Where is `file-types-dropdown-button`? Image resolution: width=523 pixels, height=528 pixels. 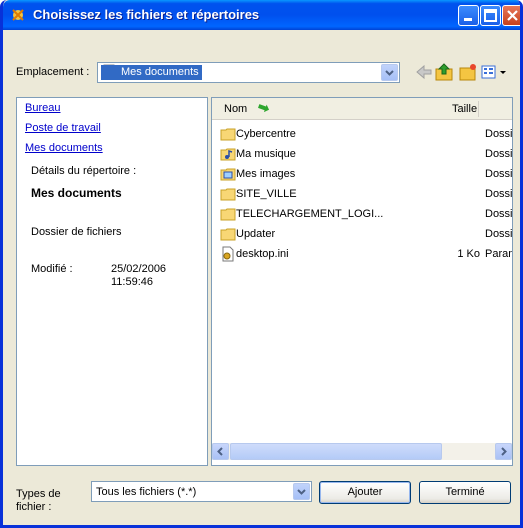
file-types-dropdown-button is located at coordinates (301, 491).